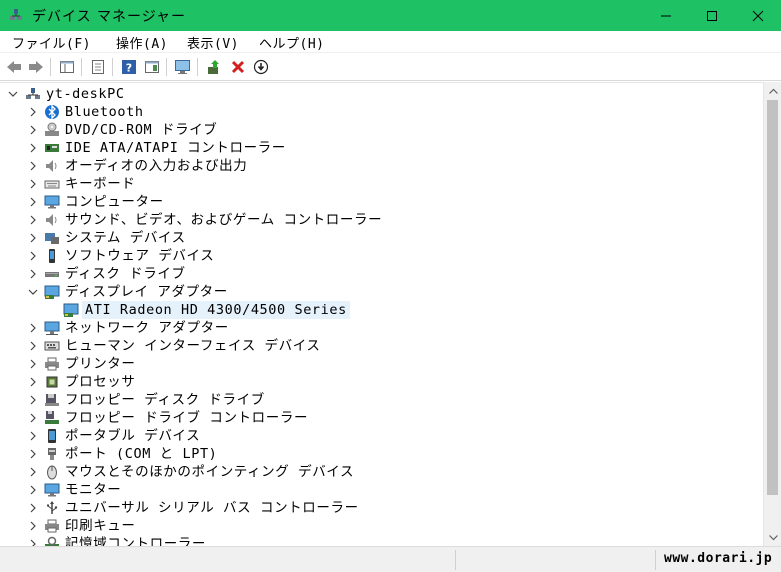 Image resolution: width=781 pixels, height=572 pixels. Describe the element at coordinates (100, 364) in the screenshot. I see `tree-item-label: プリンター` at that location.